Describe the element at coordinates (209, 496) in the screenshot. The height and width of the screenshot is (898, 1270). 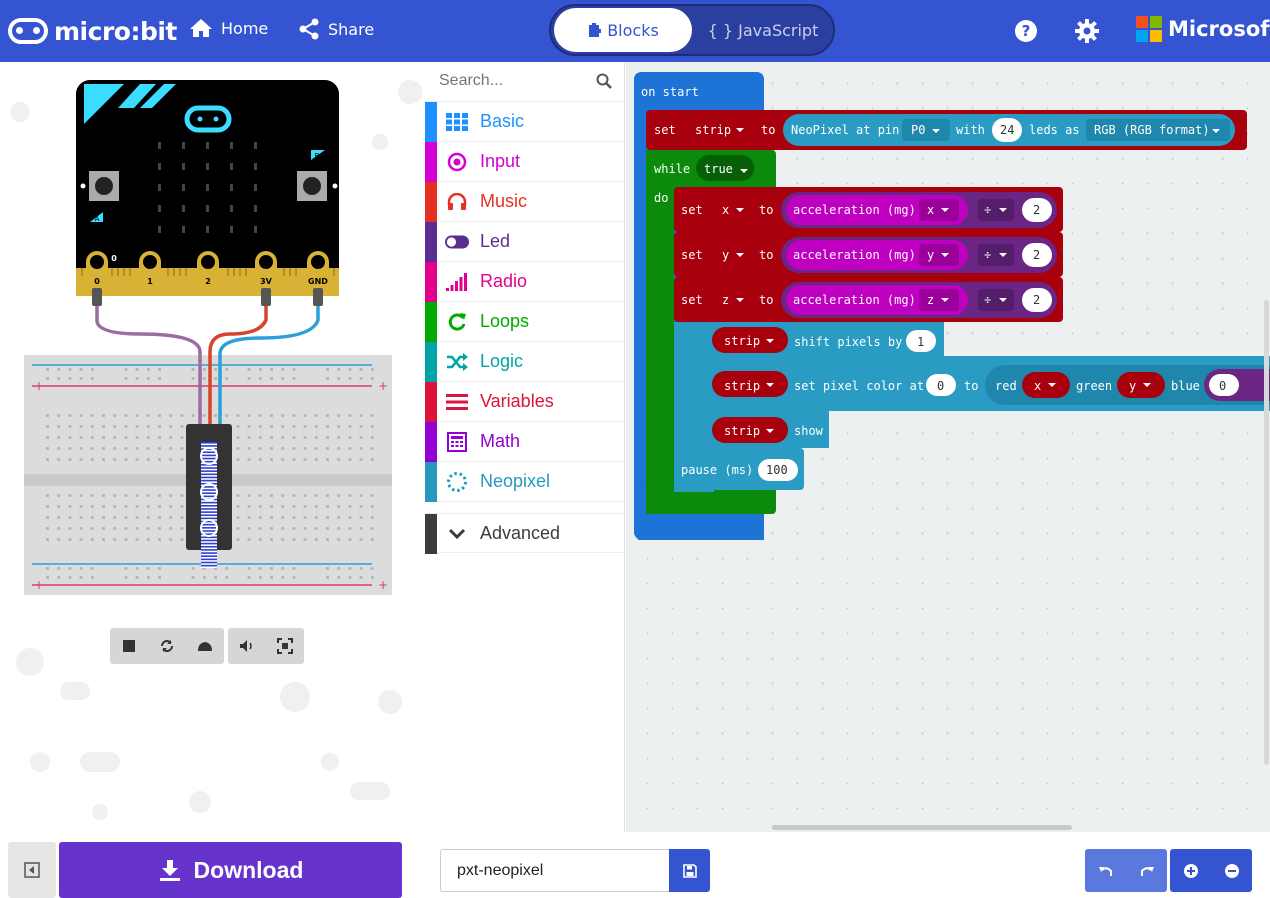
I see `neopixel-strip` at that location.